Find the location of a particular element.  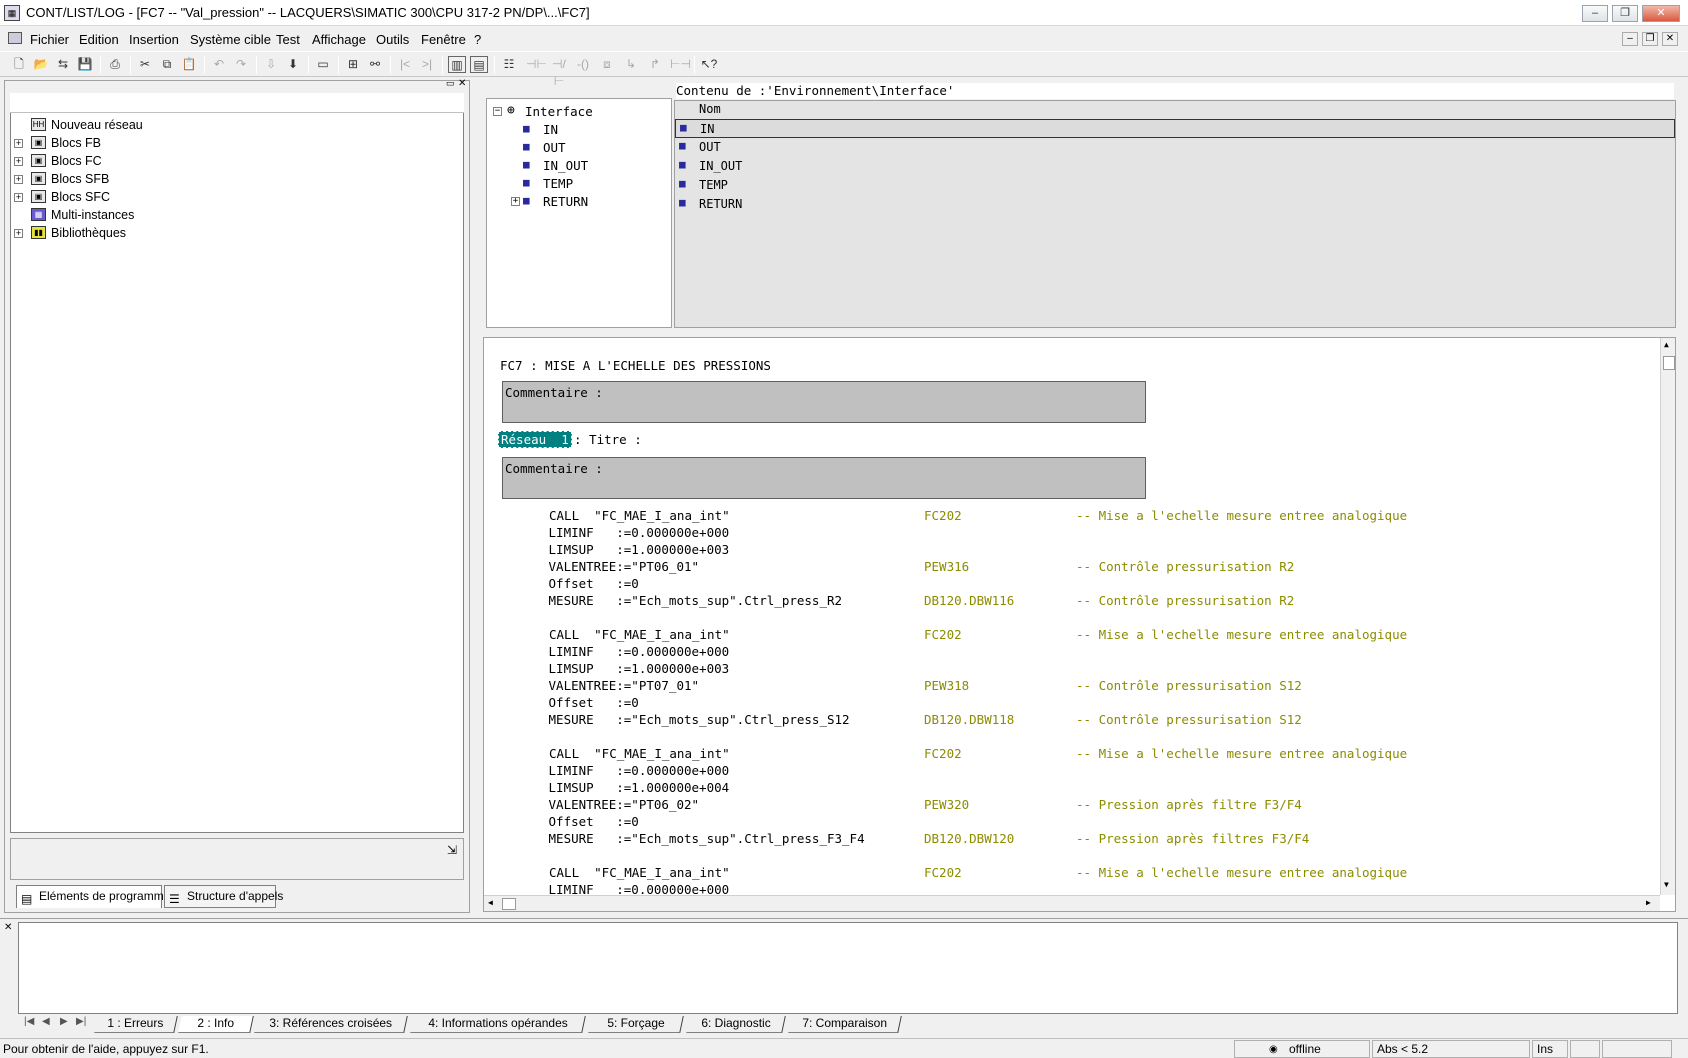

insert-element-icon: ⇲ is located at coordinates (452, 852).